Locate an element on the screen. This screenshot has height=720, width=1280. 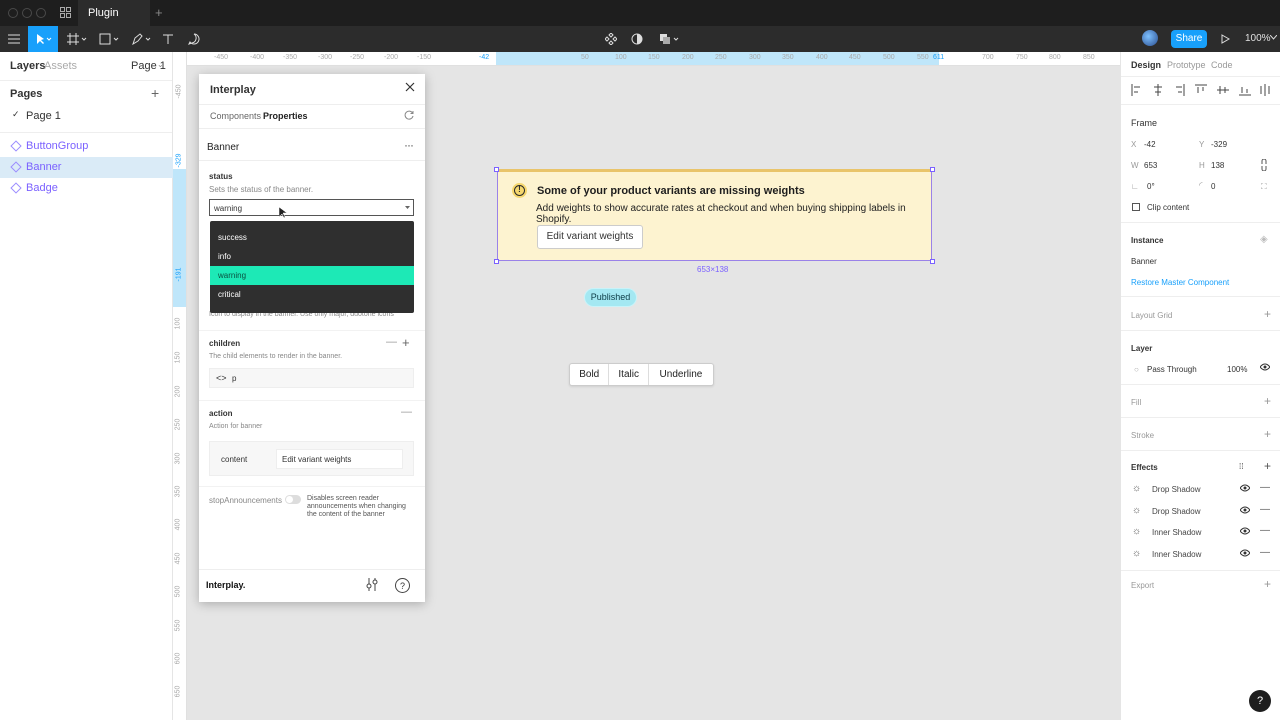
rotation-input: 0° is located at coordinates (1151, 186).